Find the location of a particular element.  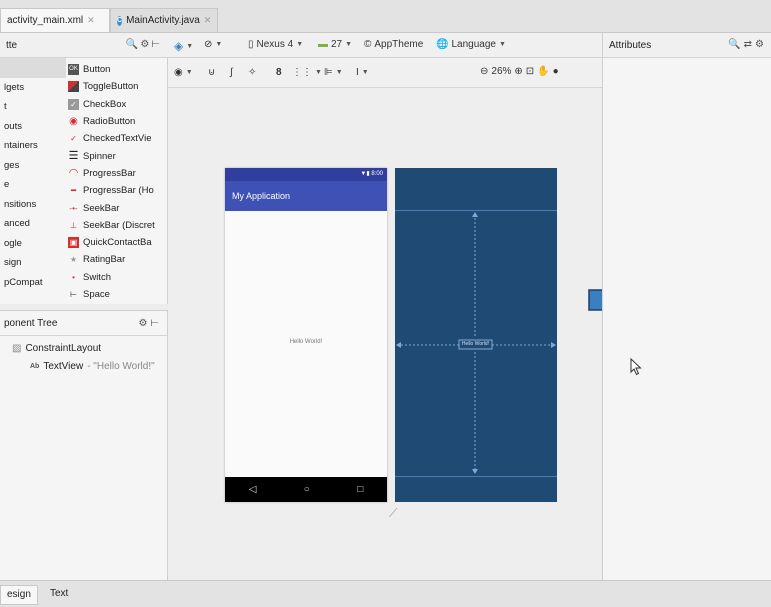

category-item: anced is located at coordinates (33, 224).